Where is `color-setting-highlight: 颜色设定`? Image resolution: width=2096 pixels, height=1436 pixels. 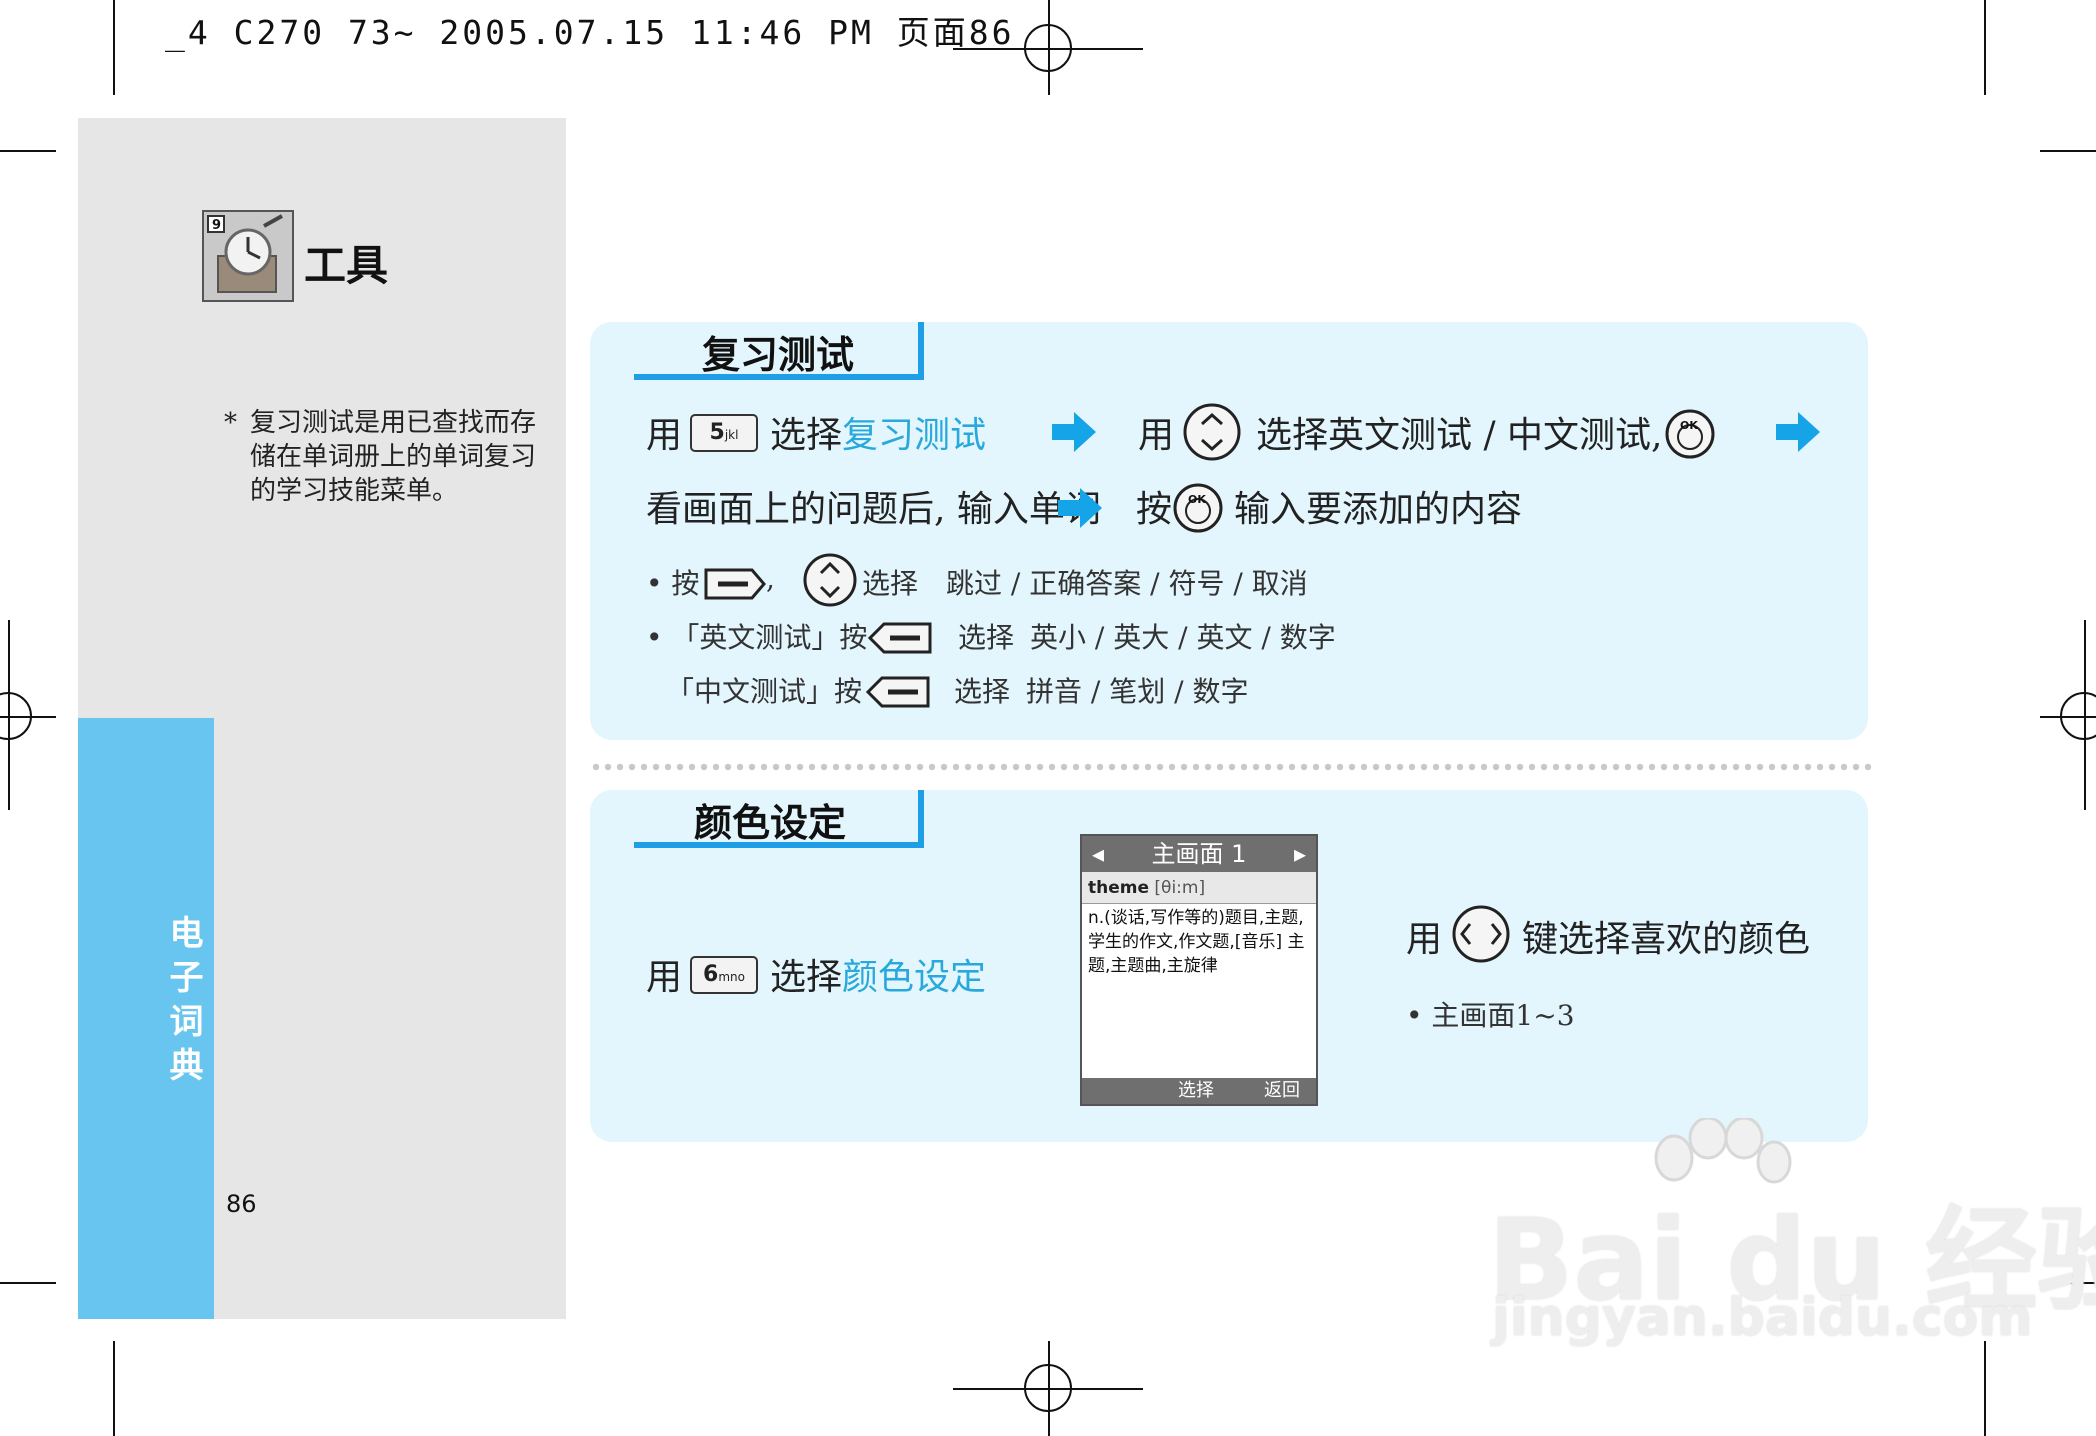
color-setting-highlight: 颜色设定 is located at coordinates (914, 977).